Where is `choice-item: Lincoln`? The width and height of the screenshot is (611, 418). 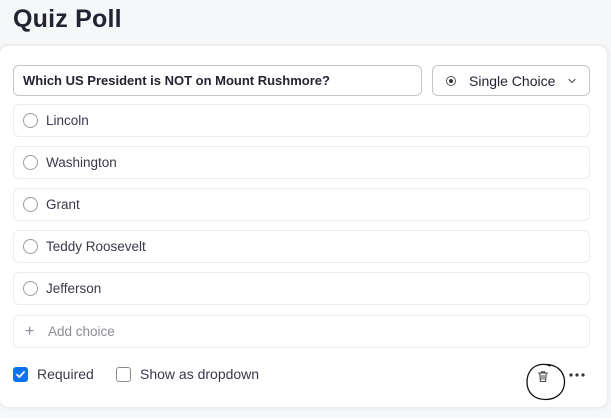
choice-item: Lincoln is located at coordinates (301, 120).